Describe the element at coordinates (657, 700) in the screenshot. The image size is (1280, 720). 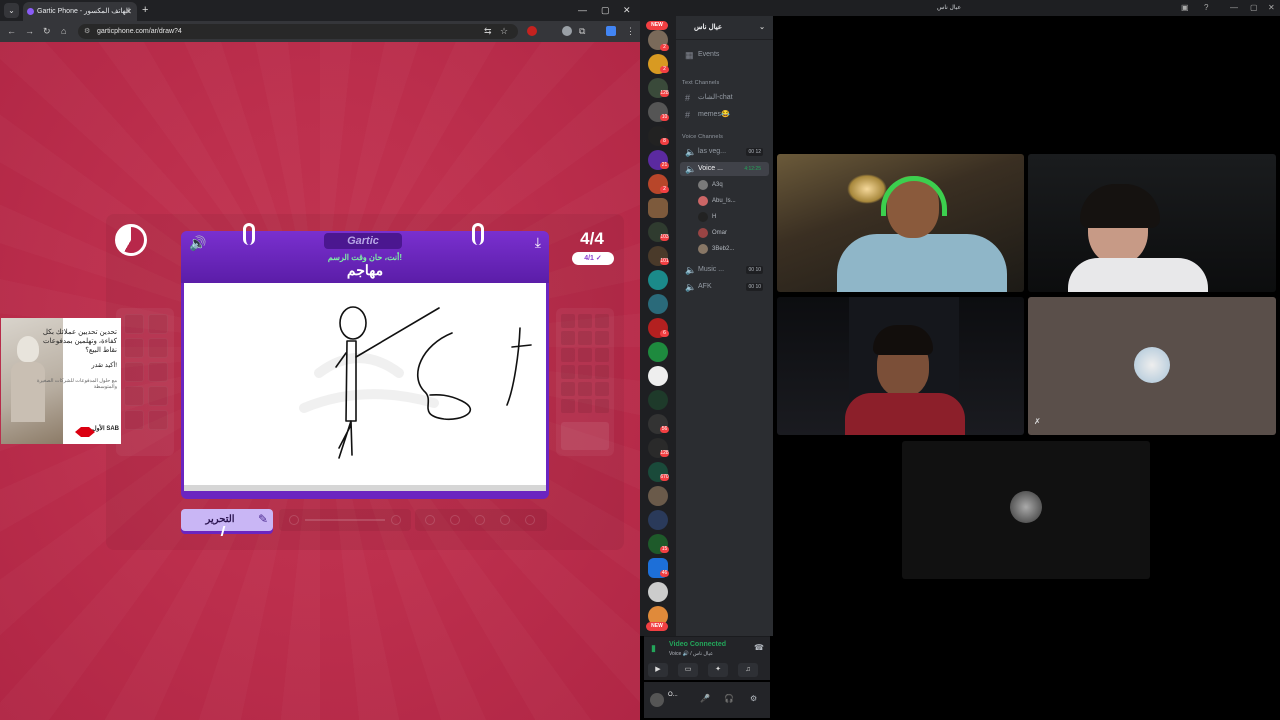
I see `user-avatar` at that location.